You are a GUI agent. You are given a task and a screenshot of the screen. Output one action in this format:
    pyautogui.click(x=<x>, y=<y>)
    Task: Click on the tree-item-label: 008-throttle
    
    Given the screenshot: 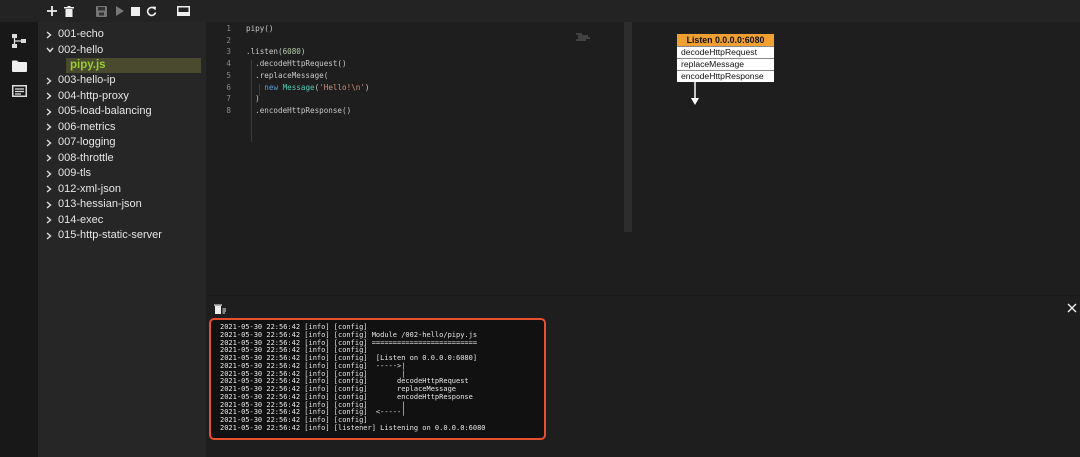 What is the action you would take?
    pyautogui.click(x=86, y=157)
    